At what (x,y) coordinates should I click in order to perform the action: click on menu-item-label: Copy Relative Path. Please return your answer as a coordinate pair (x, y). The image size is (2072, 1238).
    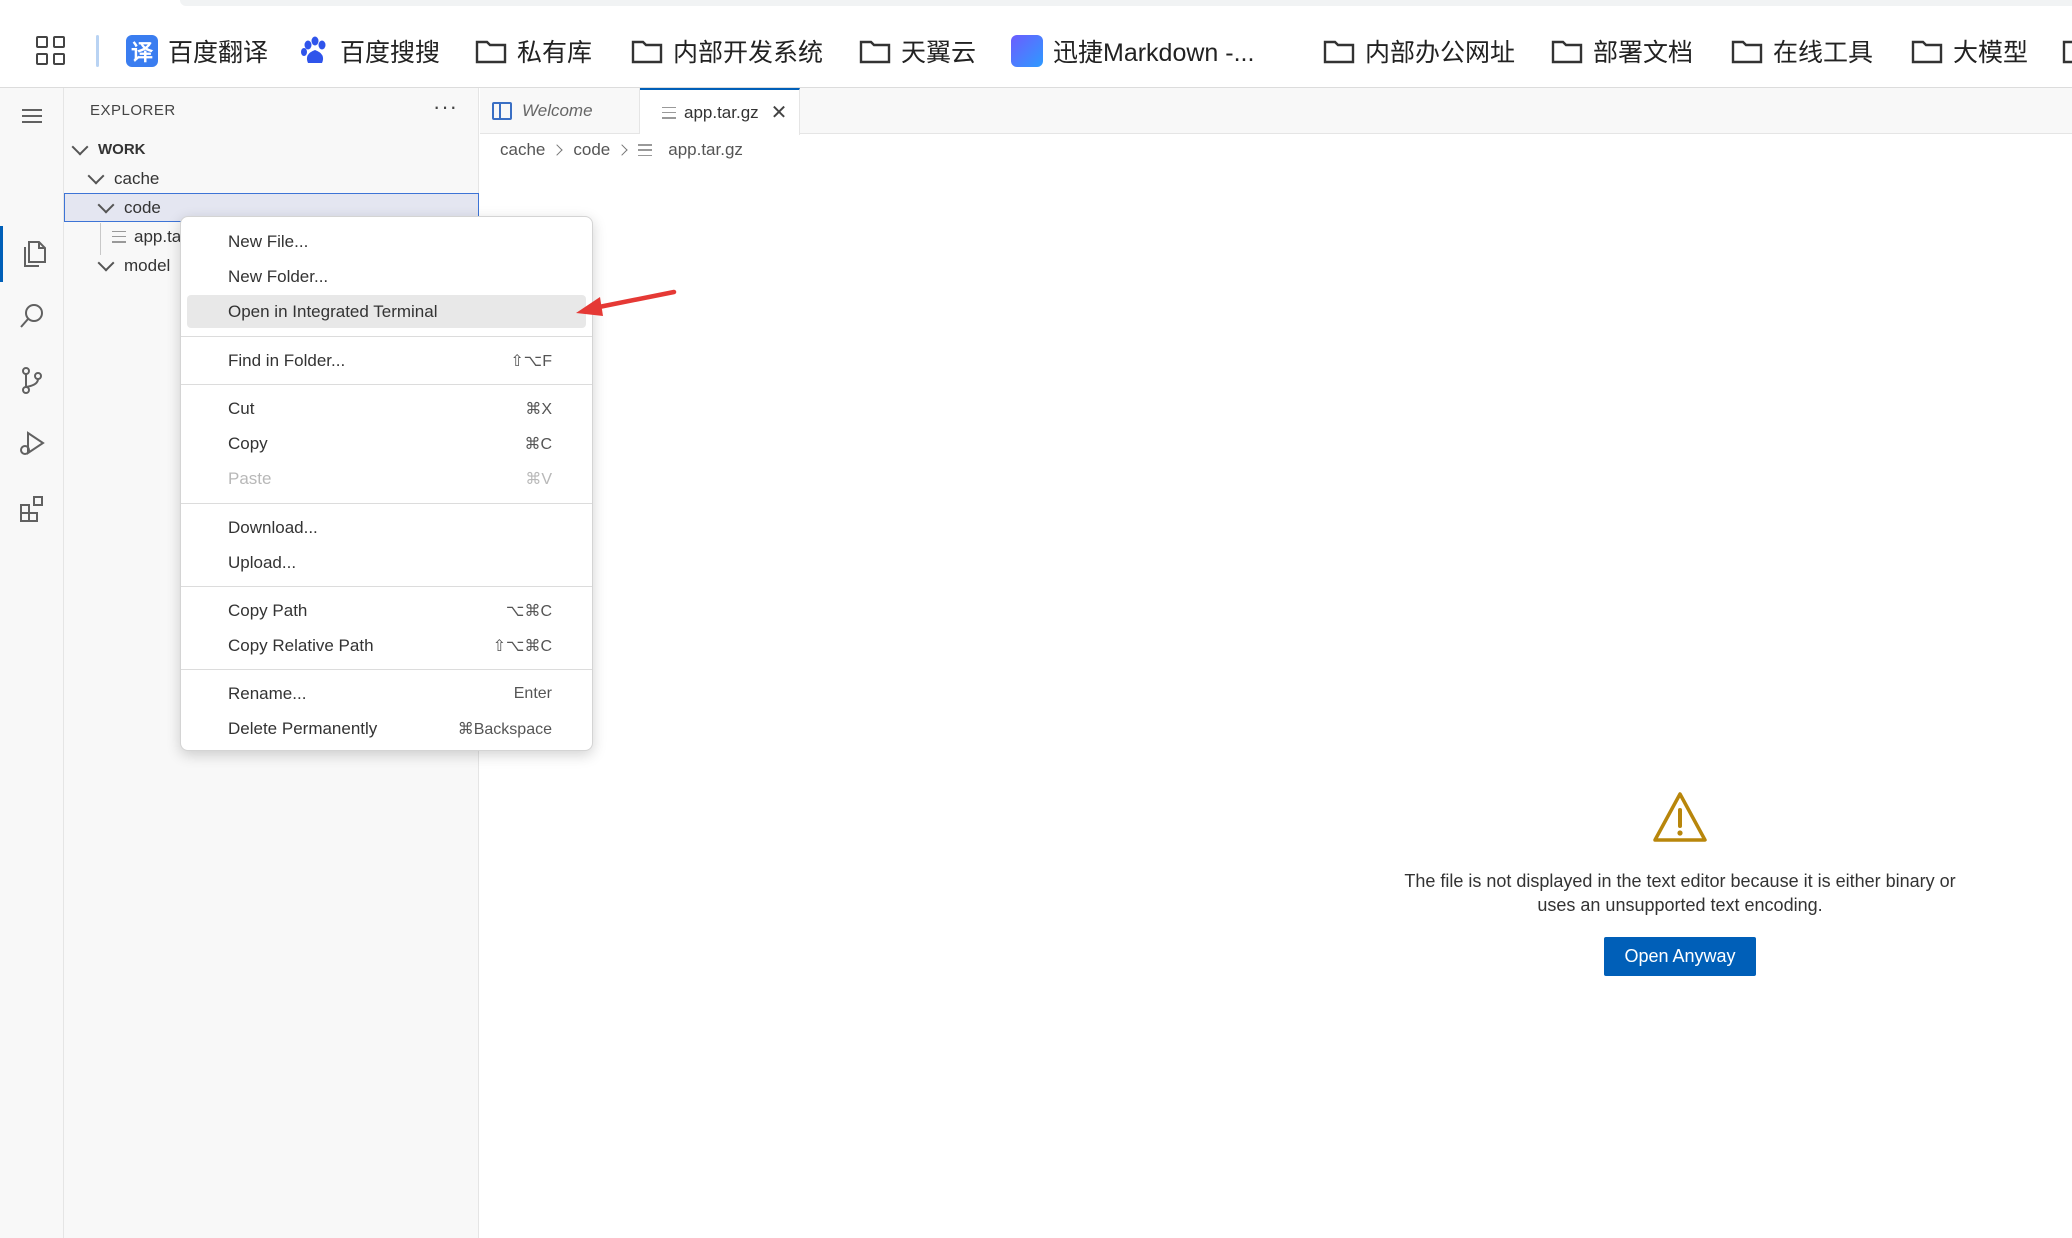
    Looking at the image, I should click on (301, 645).